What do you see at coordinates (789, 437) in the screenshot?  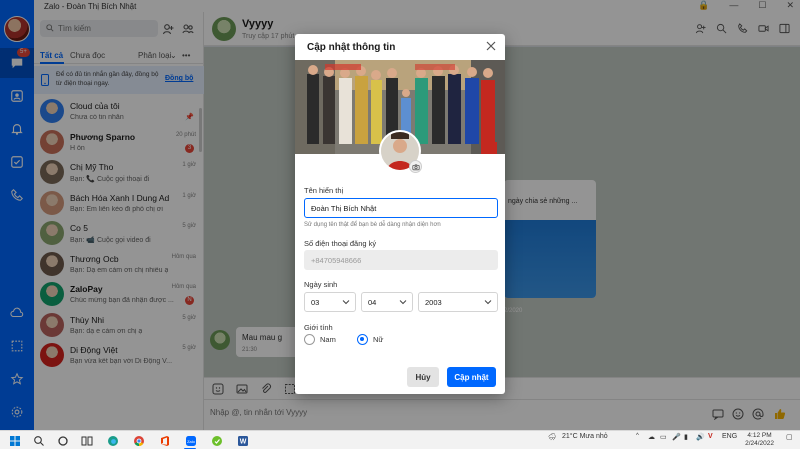 I see `notification-icon: ▢` at bounding box center [789, 437].